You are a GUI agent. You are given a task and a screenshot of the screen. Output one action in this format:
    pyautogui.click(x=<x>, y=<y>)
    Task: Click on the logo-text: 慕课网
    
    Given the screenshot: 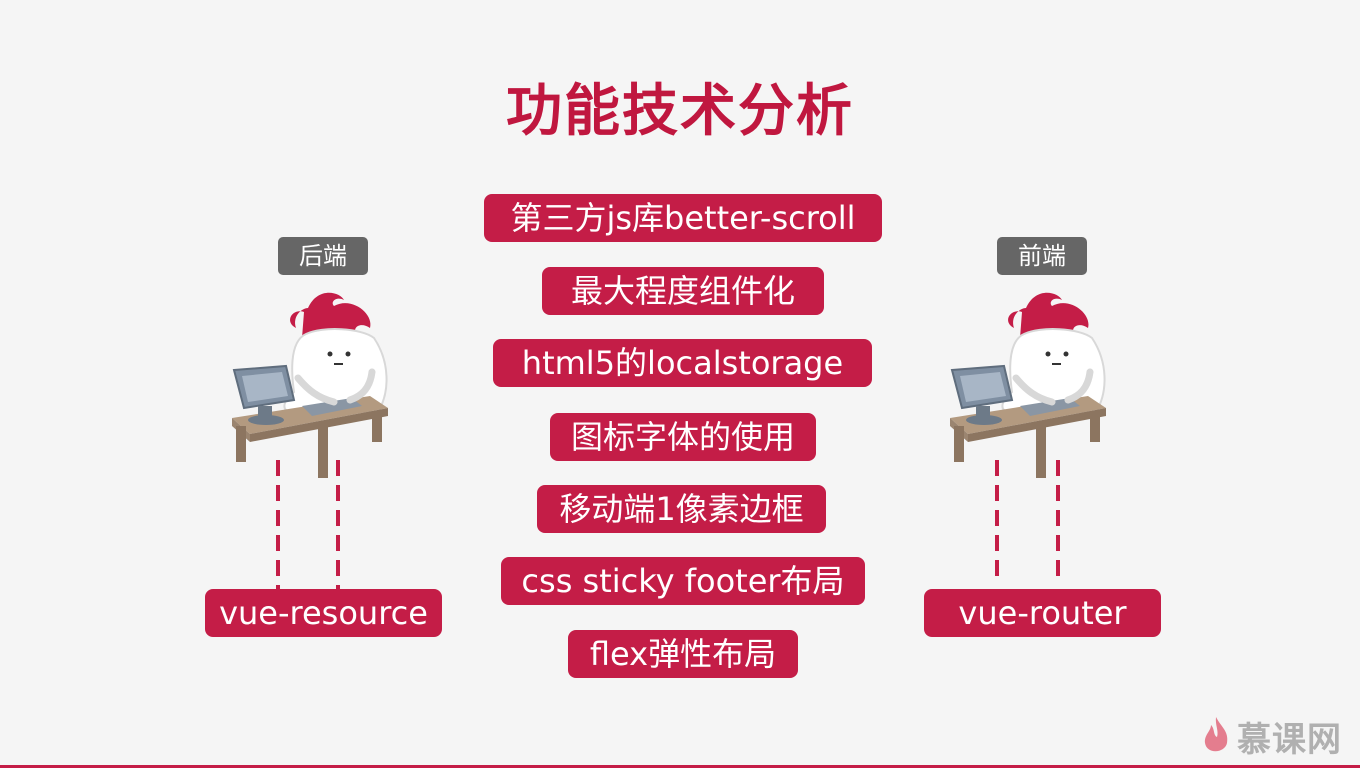 What is the action you would take?
    pyautogui.click(x=1289, y=739)
    